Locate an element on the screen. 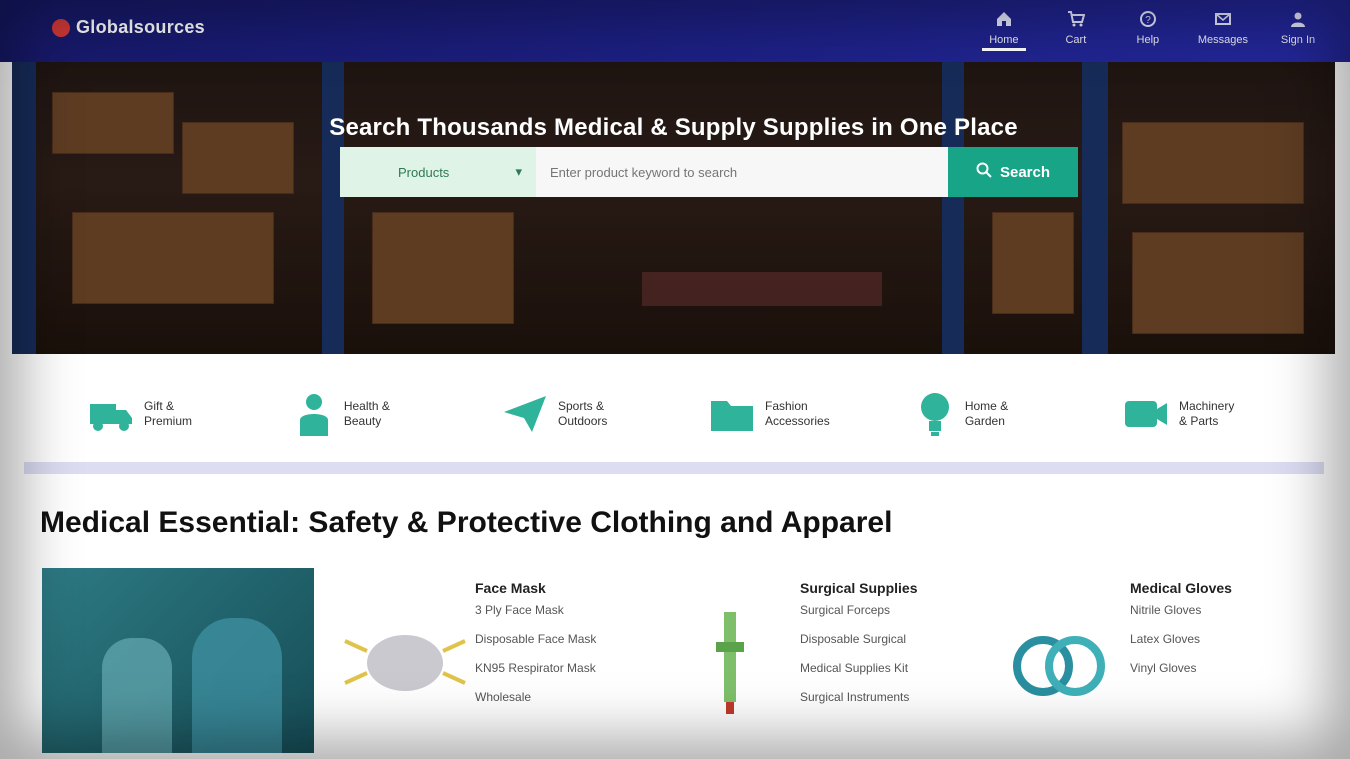 Image resolution: width=1350 pixels, height=759 pixels. plane-icon is located at coordinates (525, 414).